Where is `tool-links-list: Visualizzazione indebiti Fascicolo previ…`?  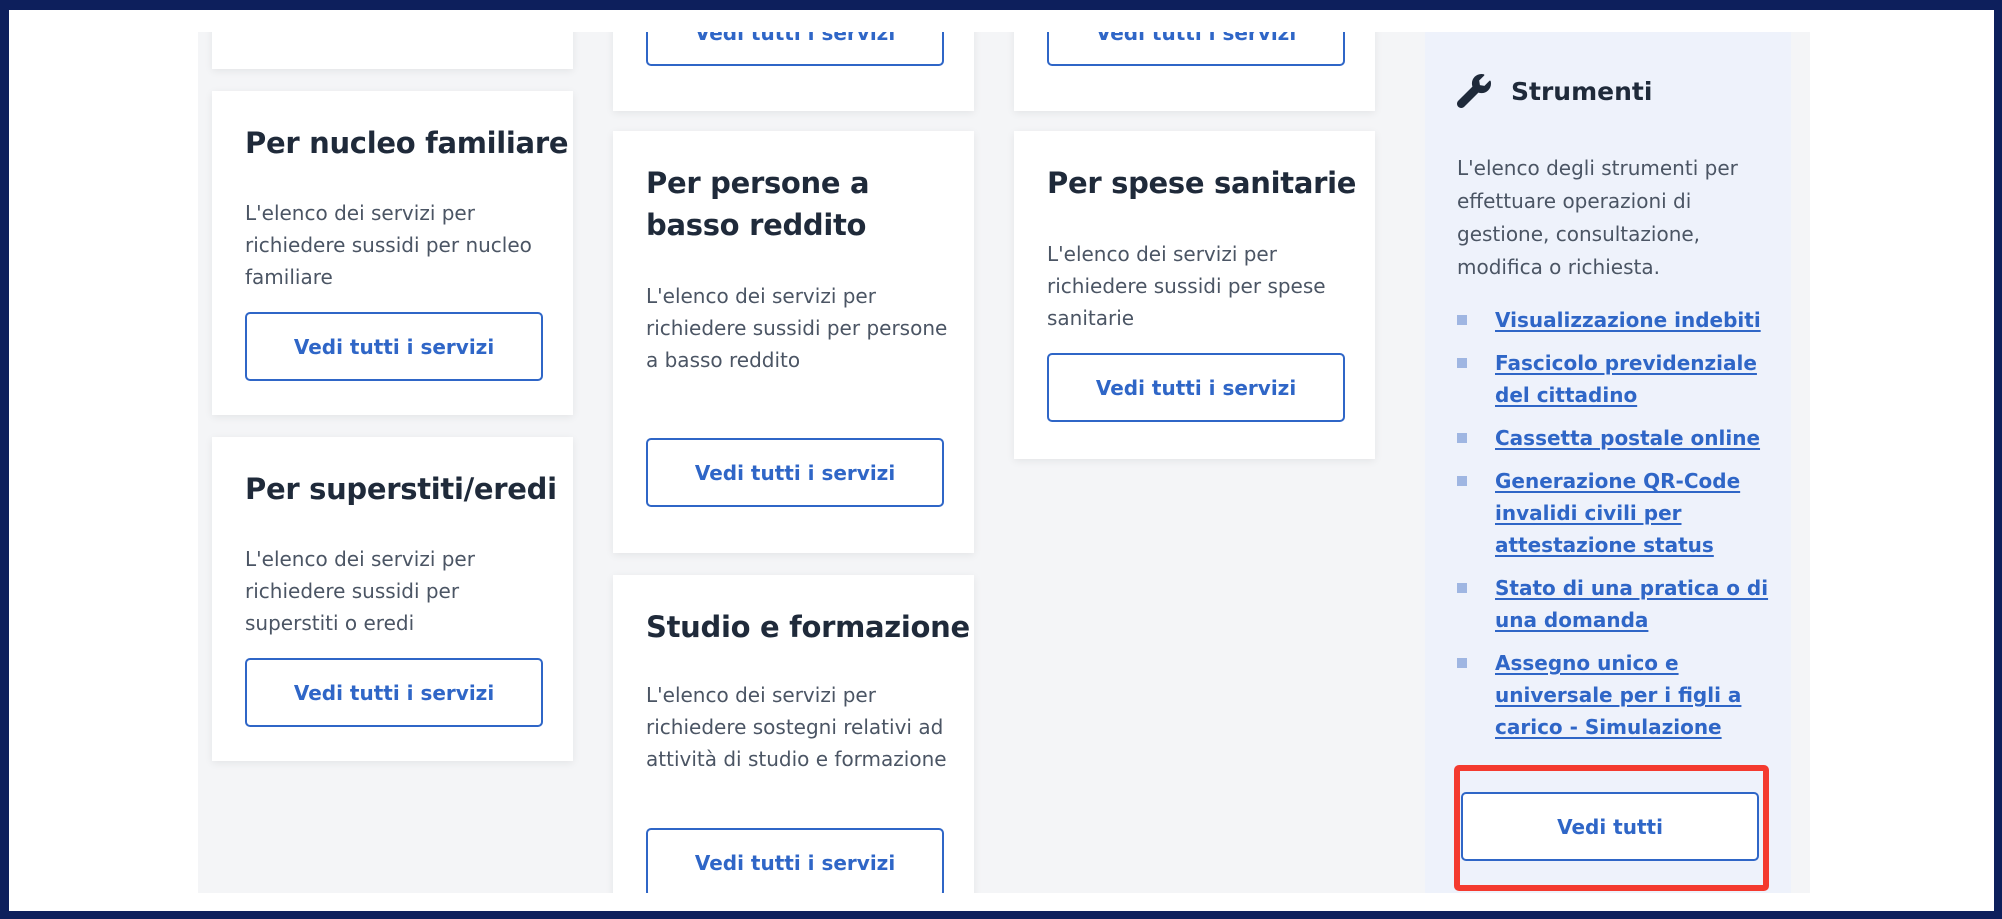 tool-links-list: Visualizzazione indebiti Fascicolo previ… is located at coordinates (1617, 529).